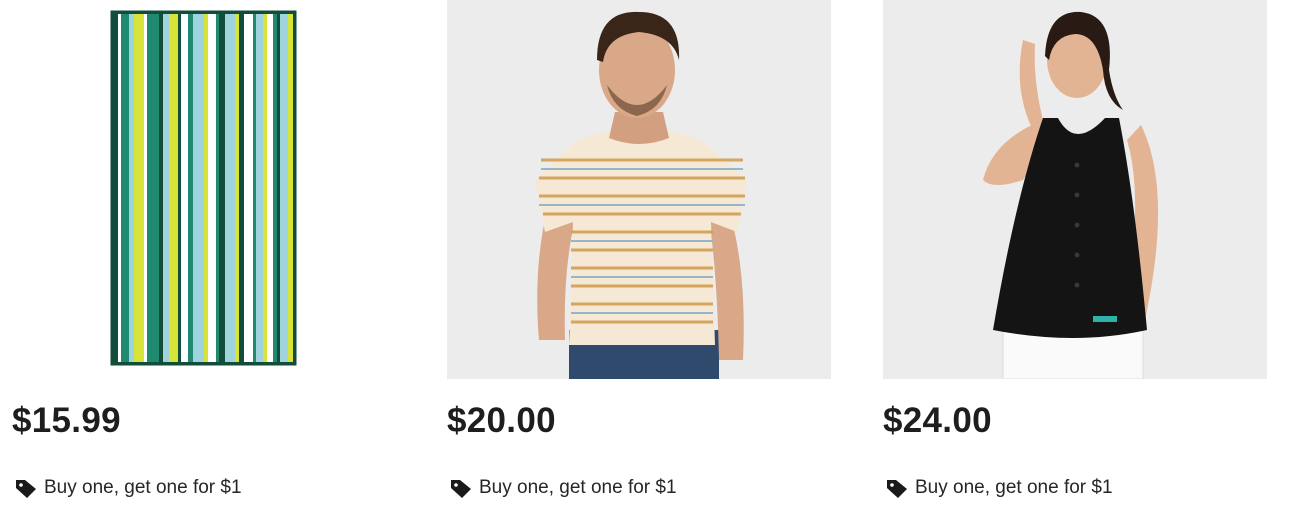 This screenshot has height=514, width=1294. What do you see at coordinates (501, 420) in the screenshot?
I see `product-price: $20.00` at bounding box center [501, 420].